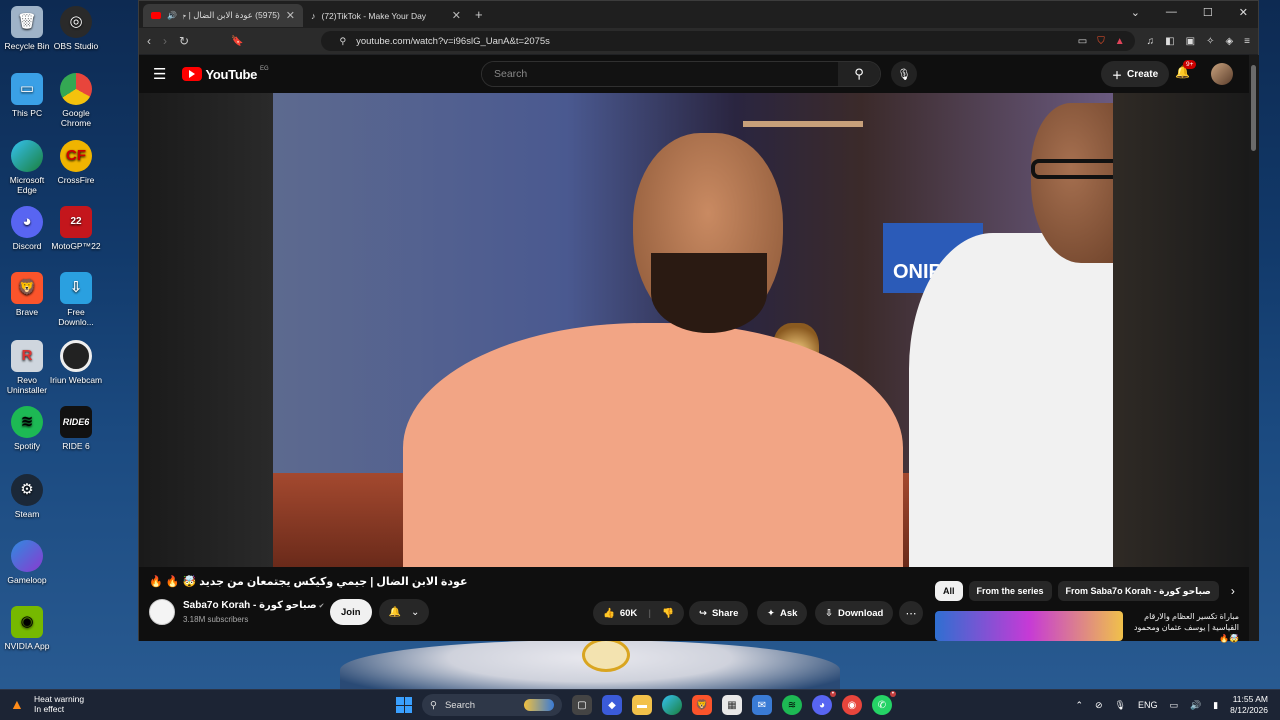  Describe the element at coordinates (1254, 348) in the screenshot. I see `page-scrollbar` at that location.